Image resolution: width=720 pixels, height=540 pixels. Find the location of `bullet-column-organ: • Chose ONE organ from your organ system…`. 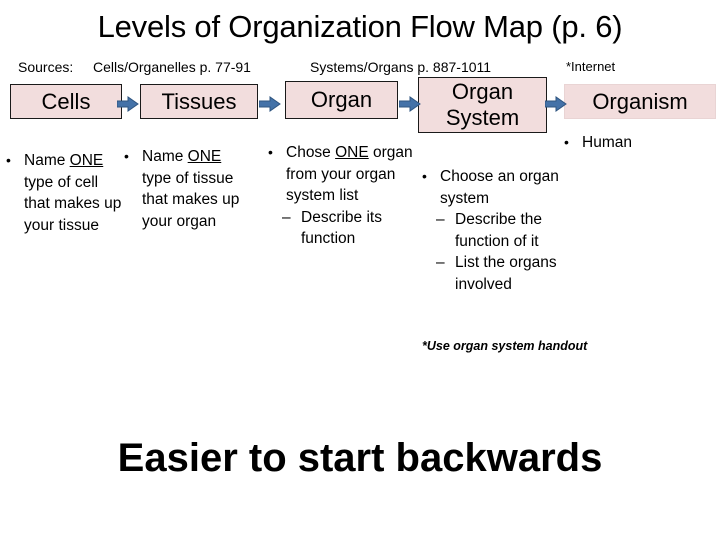

bullet-column-organ: • Chose ONE organ from your organ system… is located at coordinates (340, 196).